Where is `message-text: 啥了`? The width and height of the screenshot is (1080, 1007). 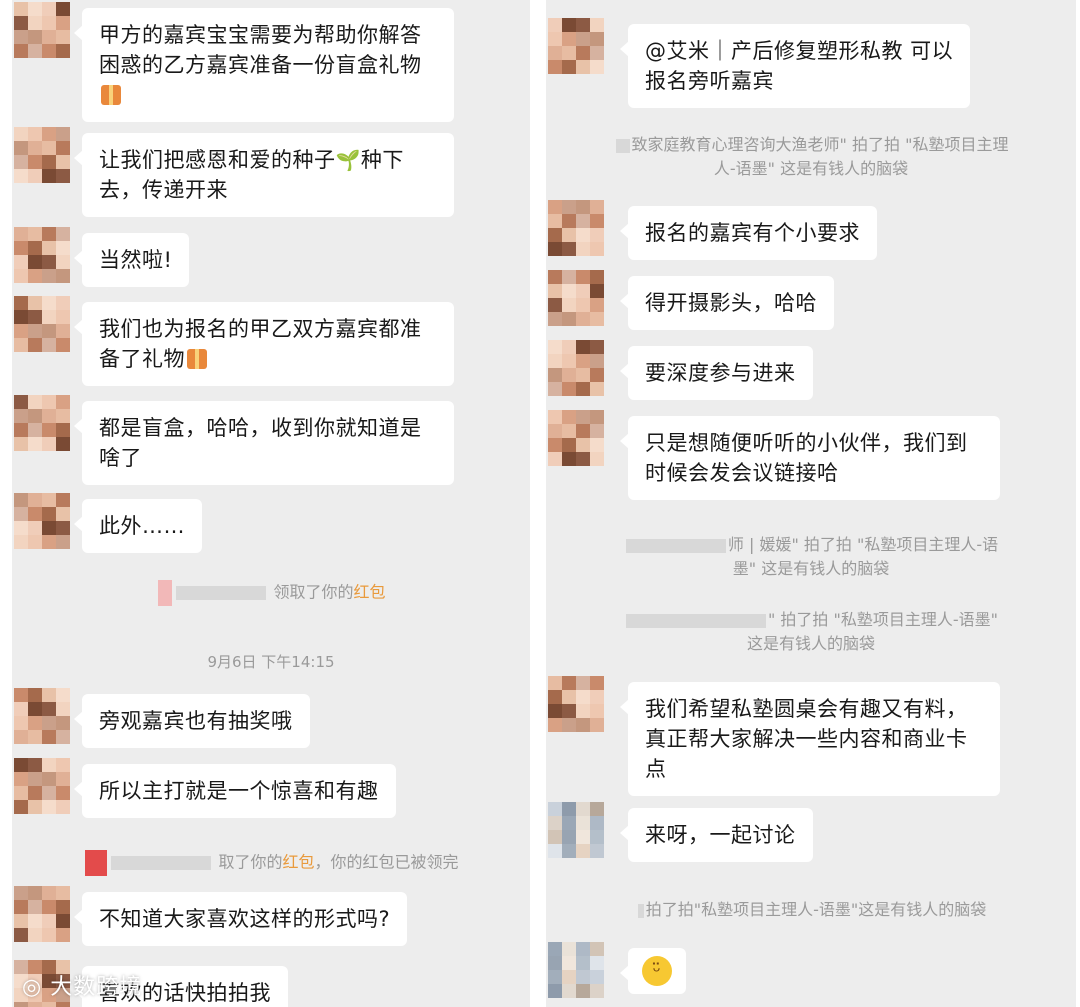
message-text: 啥了 is located at coordinates (120, 458).